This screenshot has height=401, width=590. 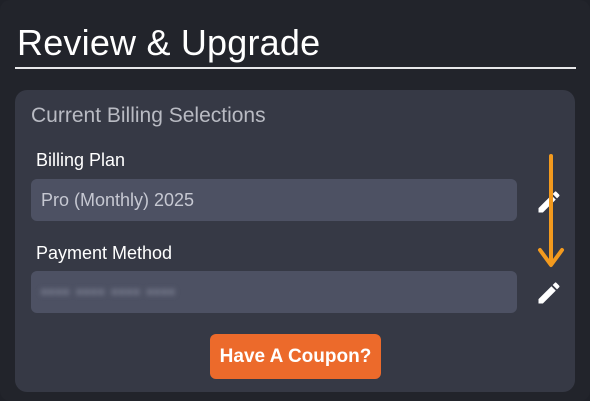 What do you see at coordinates (295, 356) in the screenshot?
I see `have-a-coupon-button: Have A Coupon?` at bounding box center [295, 356].